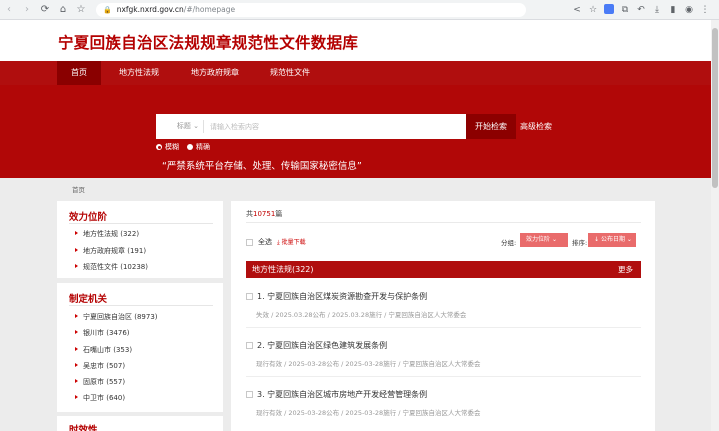 This screenshot has width=719, height=431. I want to click on section-header: 地方性法规(322) 更多, so click(443, 269).